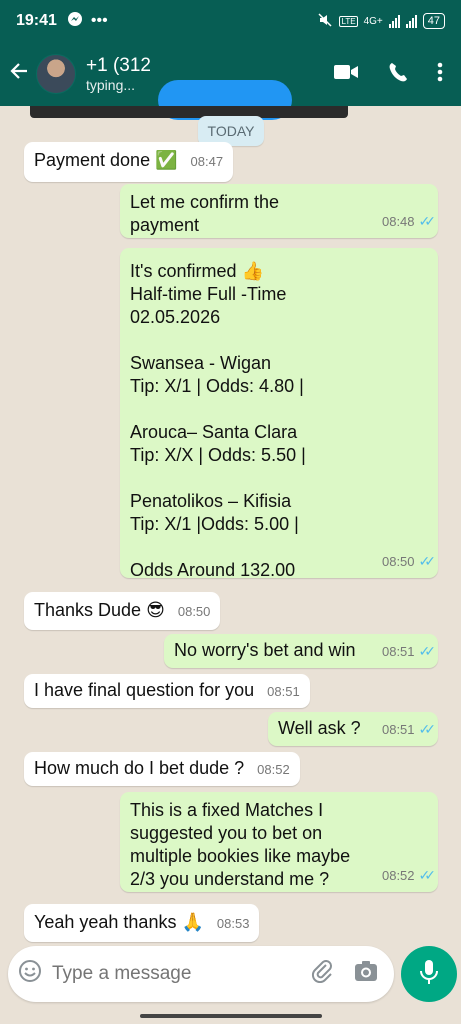 The image size is (461, 1024). I want to click on message-composer, so click(201, 974).